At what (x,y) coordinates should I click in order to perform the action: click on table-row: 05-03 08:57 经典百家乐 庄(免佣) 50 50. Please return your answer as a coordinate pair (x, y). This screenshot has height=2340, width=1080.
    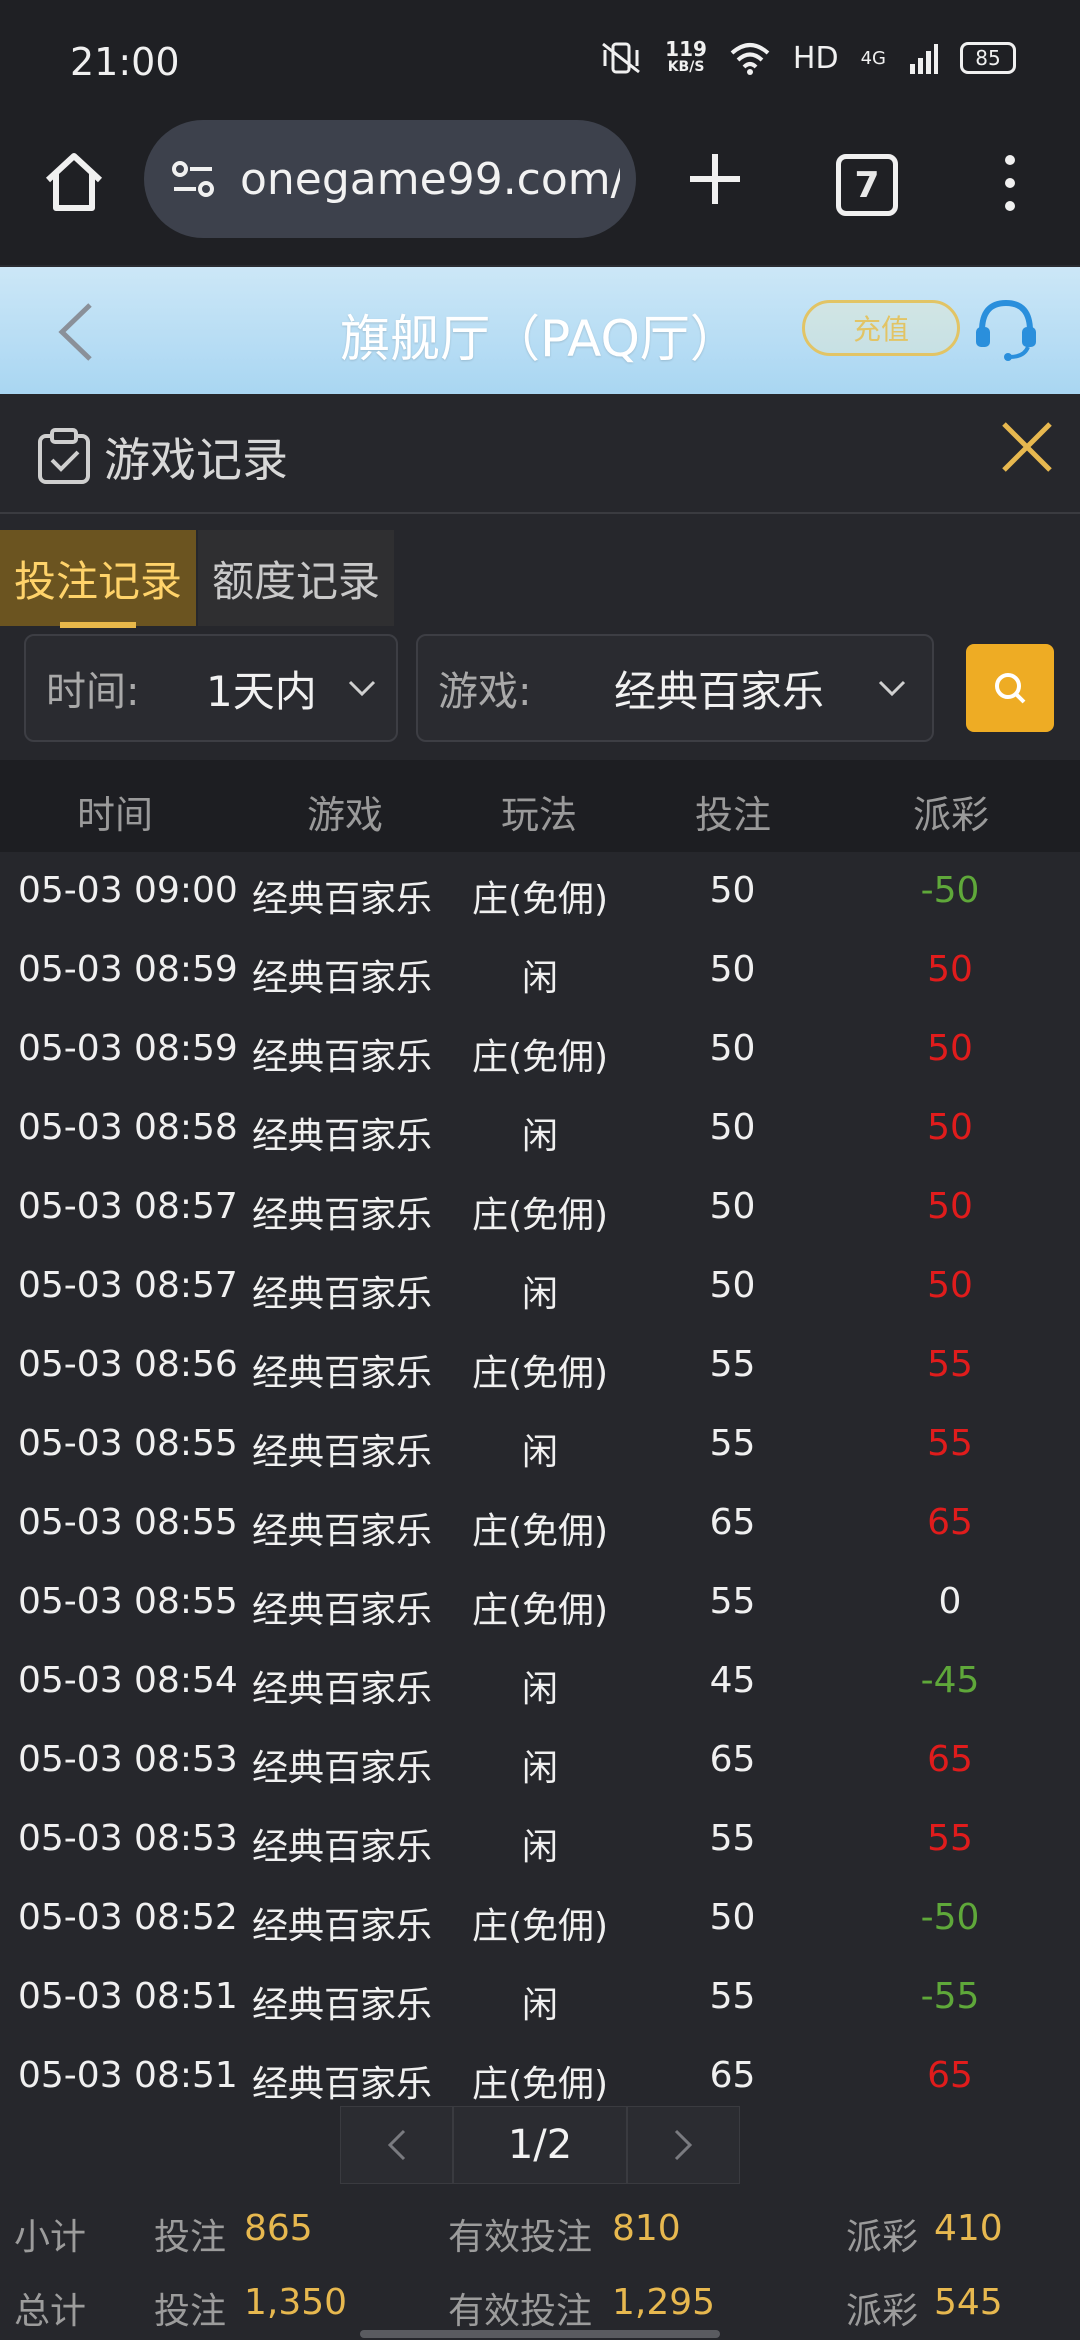
    Looking at the image, I should click on (540, 1207).